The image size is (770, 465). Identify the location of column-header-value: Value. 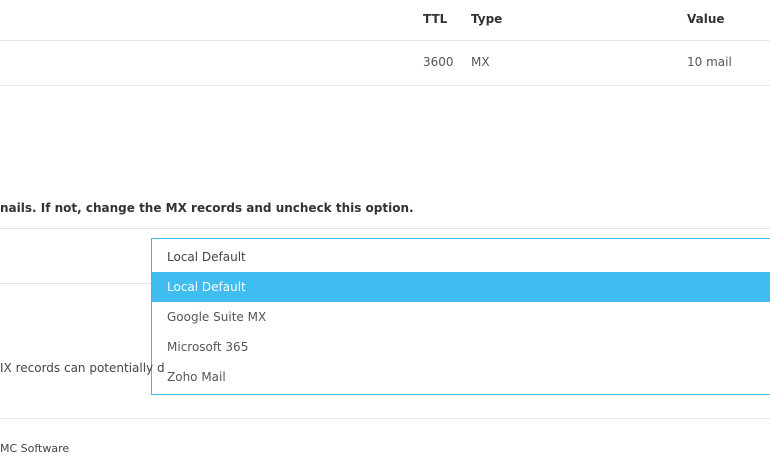
(706, 19).